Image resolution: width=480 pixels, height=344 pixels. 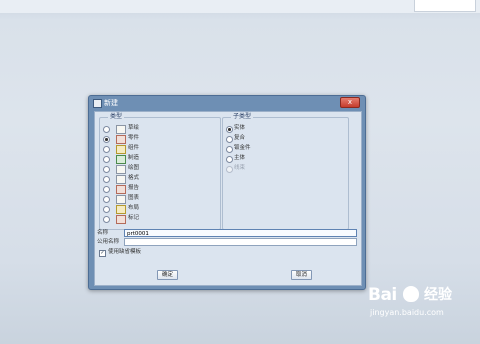 I want to click on sketch-icon, so click(x=121, y=129).